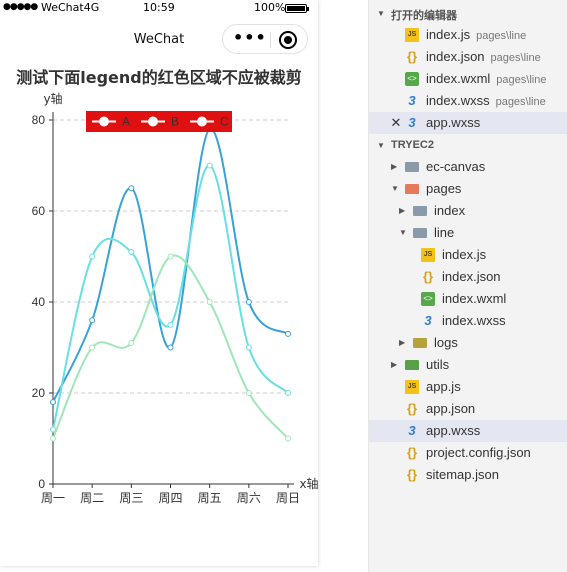  Describe the element at coordinates (468, 167) in the screenshot. I see `tree-folder: ▶ ec-canvas` at that location.